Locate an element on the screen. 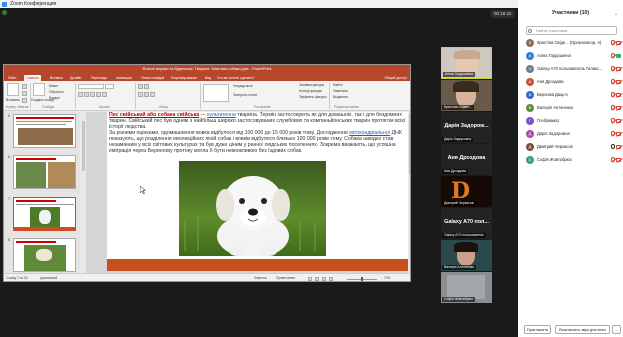  normal-view-icon is located at coordinates (310, 278).